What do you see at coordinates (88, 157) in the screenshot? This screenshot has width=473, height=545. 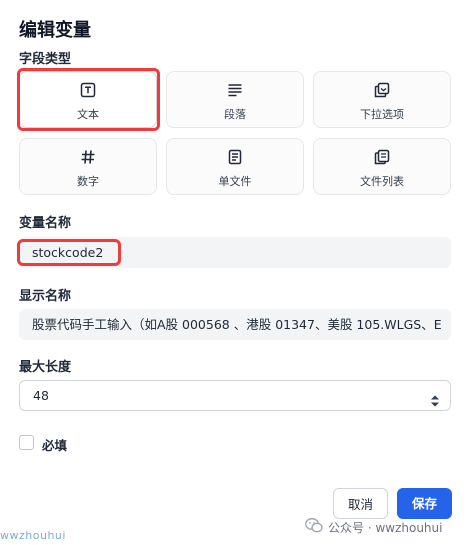 I see `hash-icon` at bounding box center [88, 157].